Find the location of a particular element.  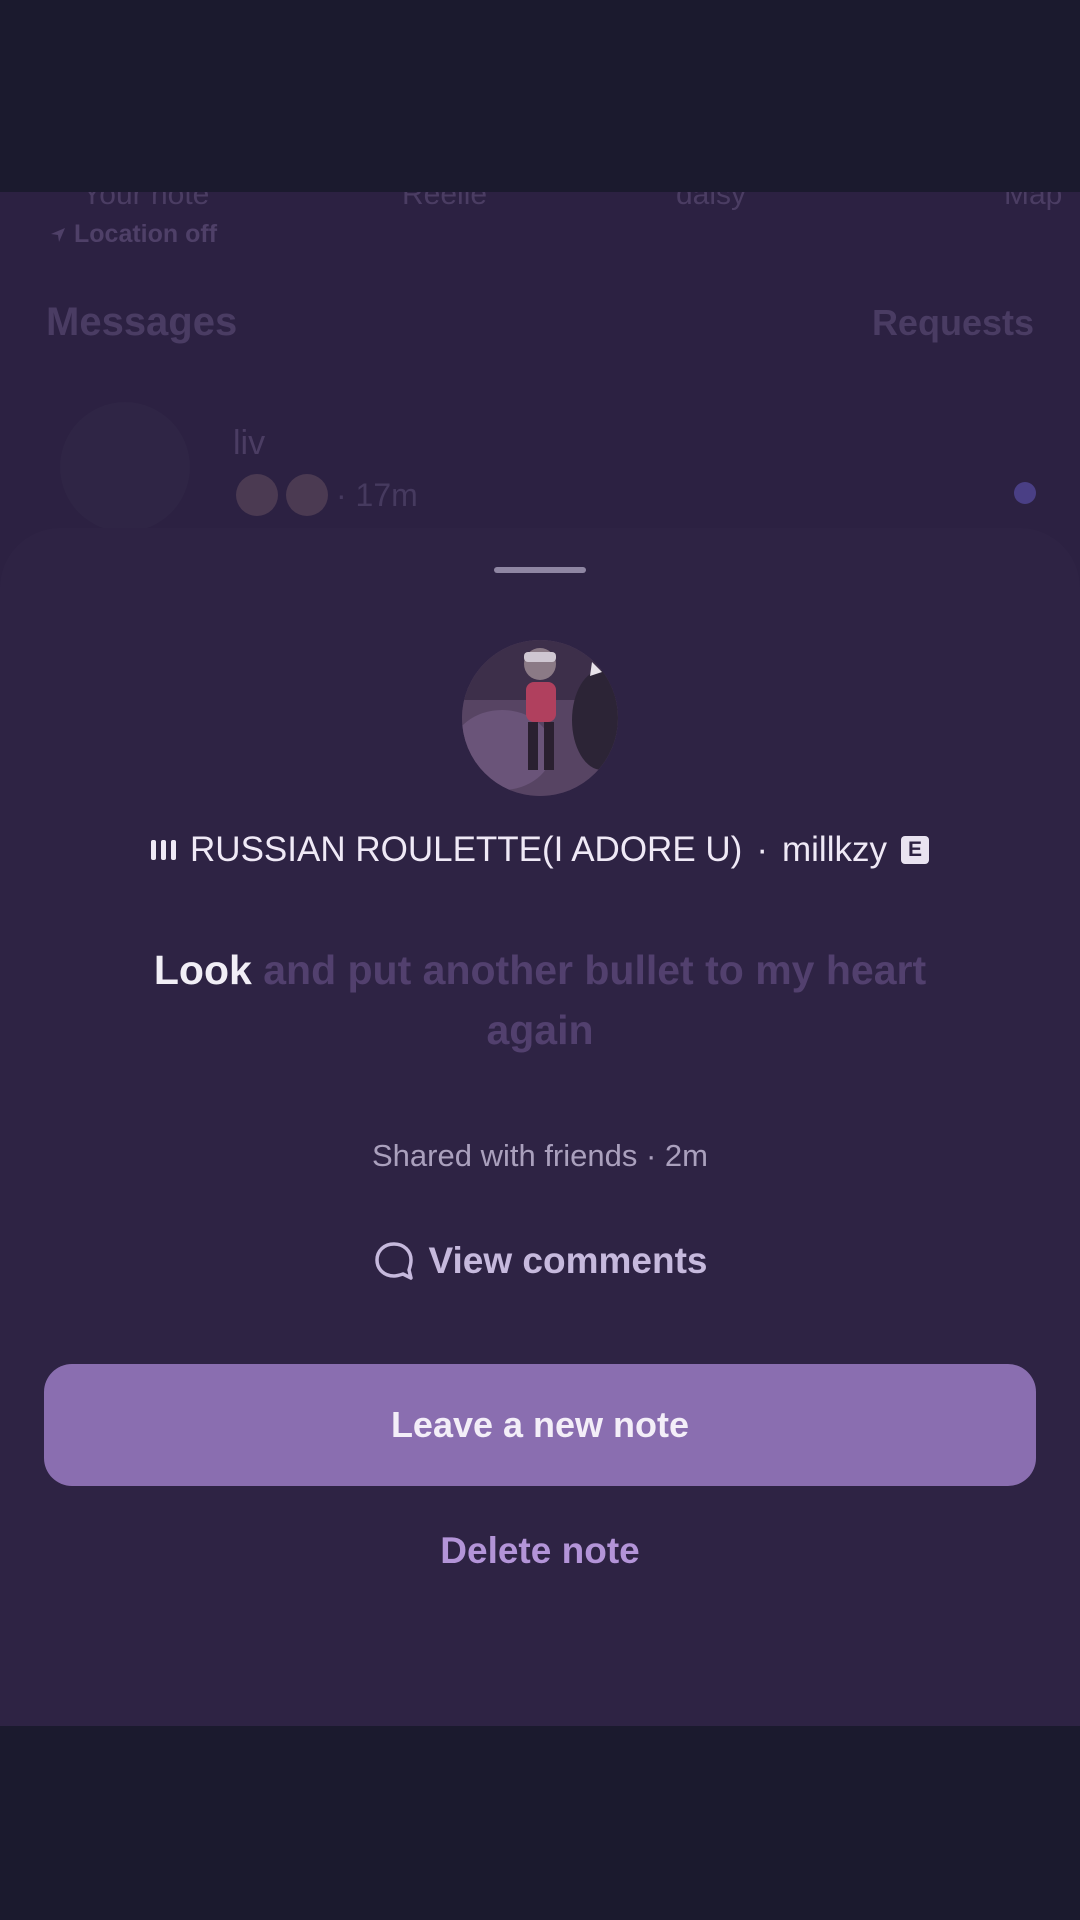

chat-time: · 17m is located at coordinates (377, 494).